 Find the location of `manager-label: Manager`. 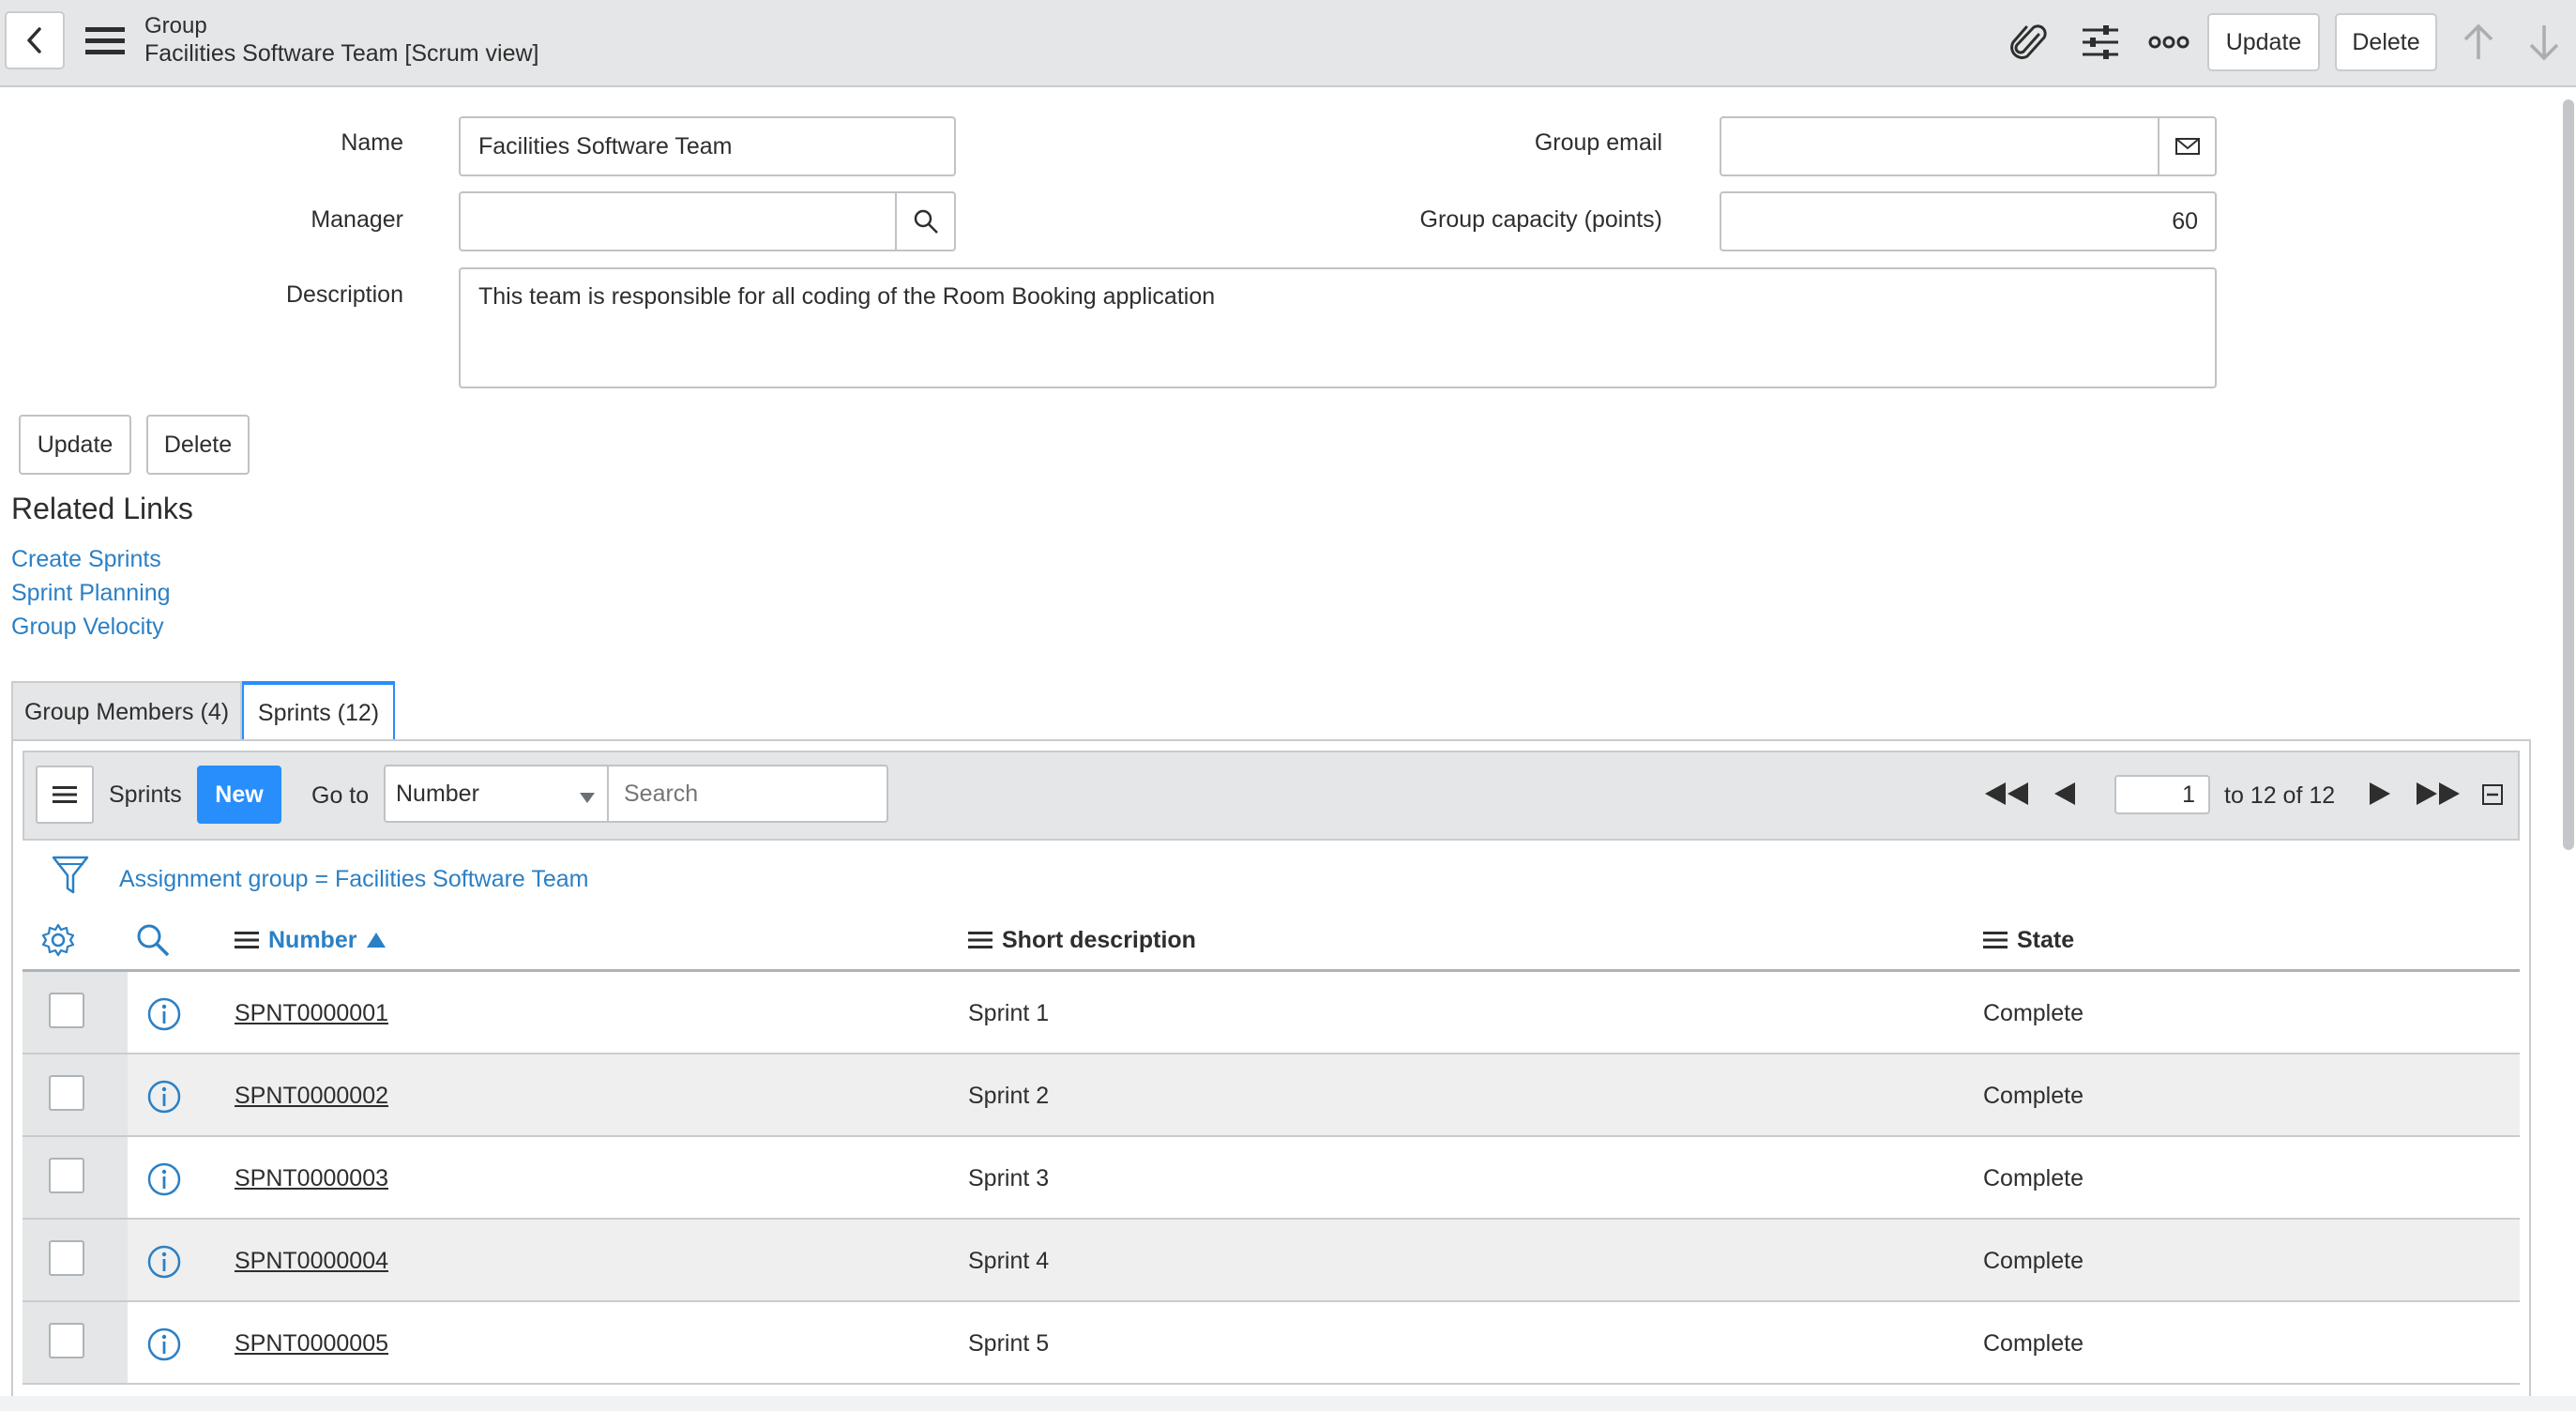

manager-label: Manager is located at coordinates (357, 219).